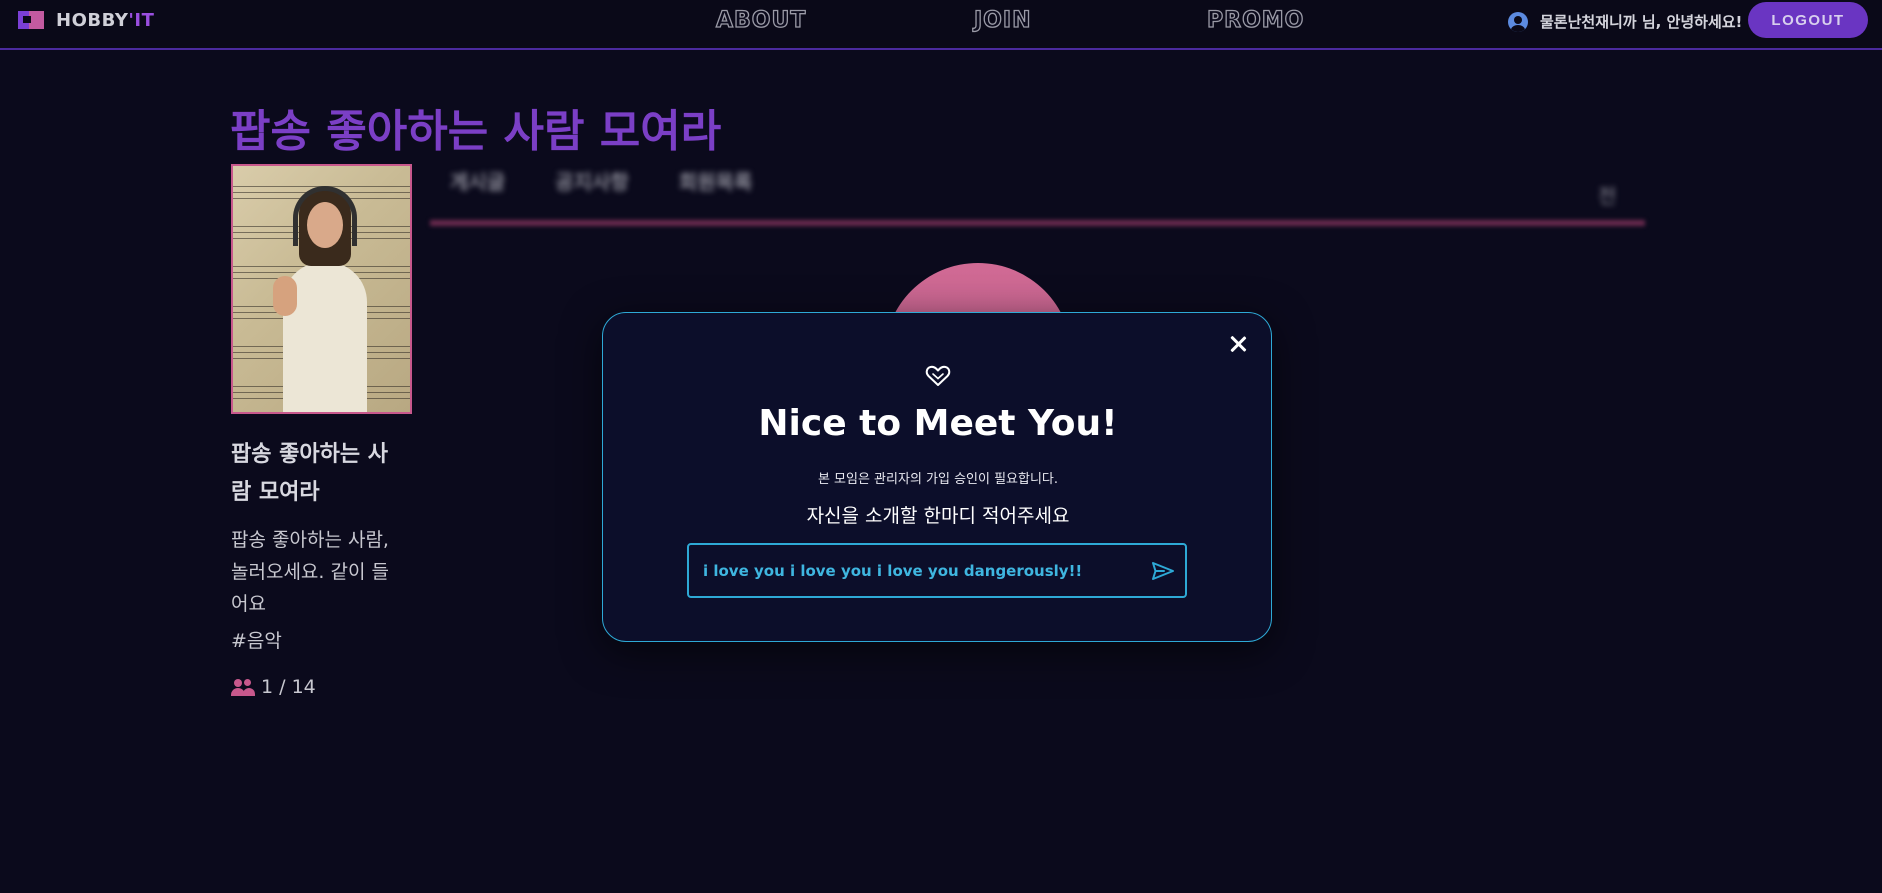  What do you see at coordinates (716, 180) in the screenshot?
I see `tab-members: 회원목록` at bounding box center [716, 180].